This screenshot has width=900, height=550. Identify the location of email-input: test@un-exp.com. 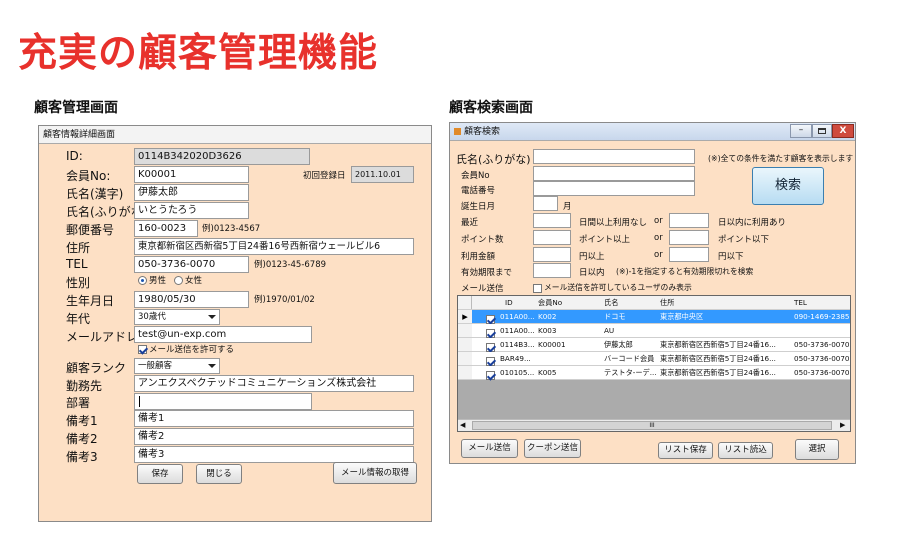
(223, 334).